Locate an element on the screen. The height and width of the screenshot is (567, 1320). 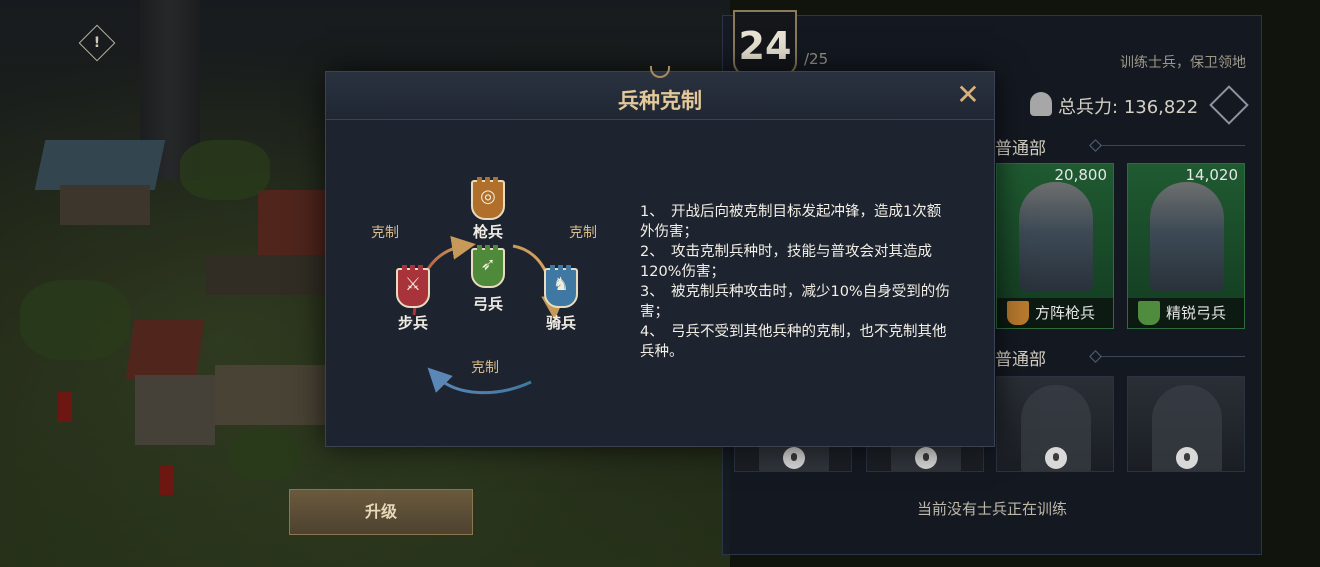
dialog-header: 兵种克制 ✕ is located at coordinates (660, 93).